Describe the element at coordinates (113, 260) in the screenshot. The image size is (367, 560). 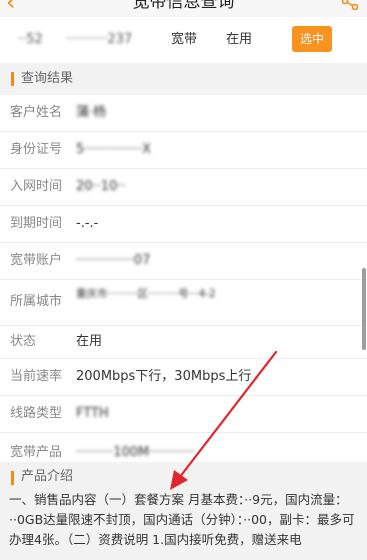
I see `field-value: ··············07` at that location.